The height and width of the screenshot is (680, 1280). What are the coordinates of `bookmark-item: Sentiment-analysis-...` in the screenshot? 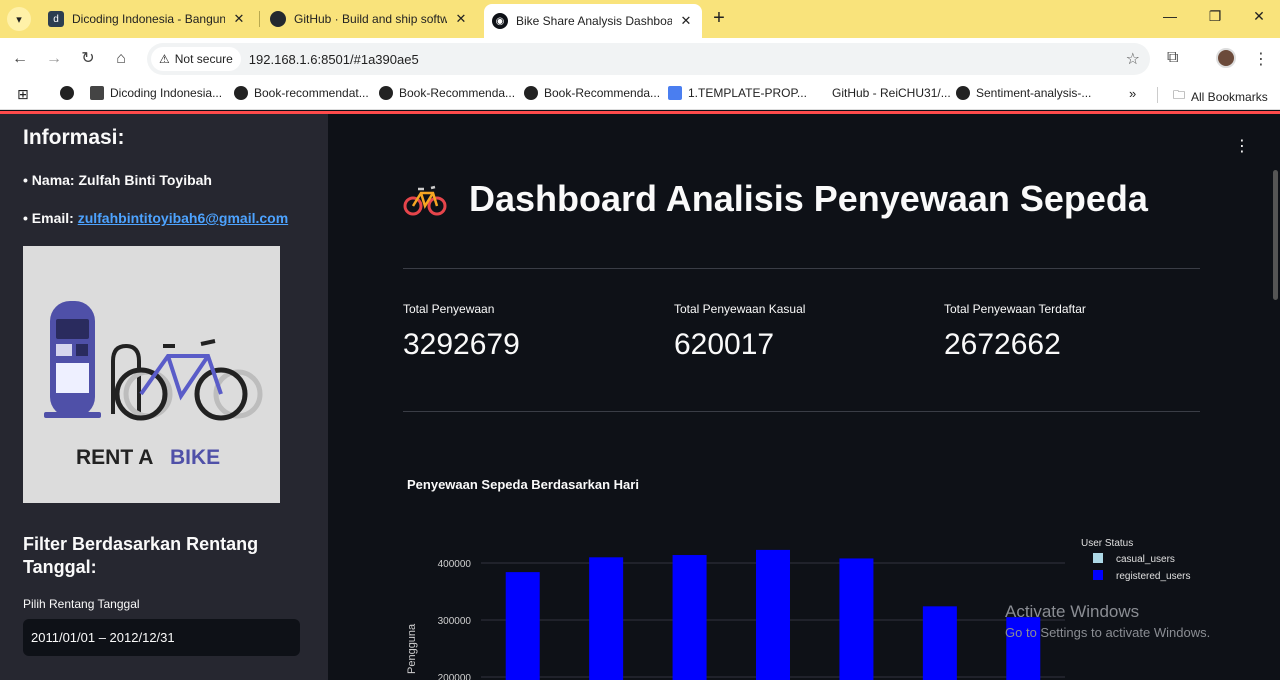 It's located at (1023, 93).